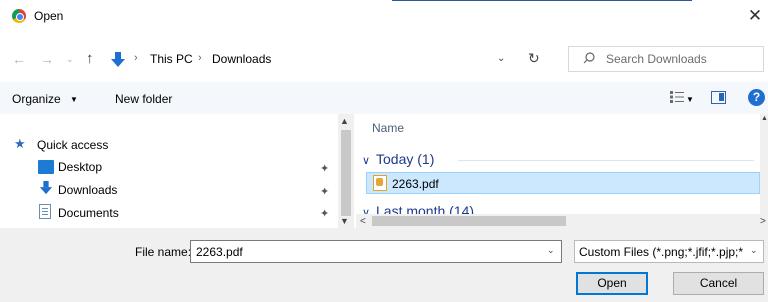 This screenshot has height=302, width=768. What do you see at coordinates (171, 59) in the screenshot?
I see `breadcrumb-this-pc: This PC` at bounding box center [171, 59].